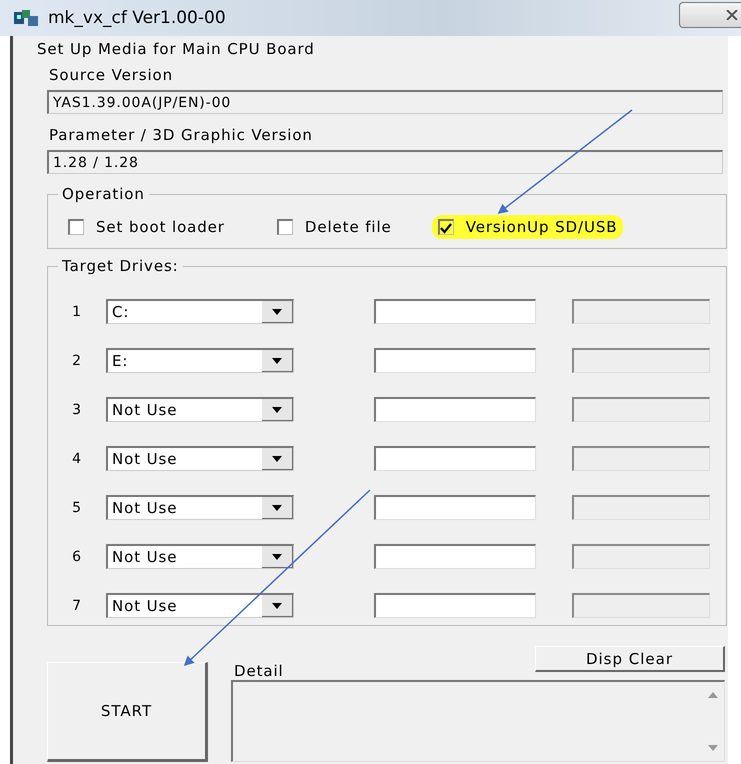 This screenshot has width=741, height=764. What do you see at coordinates (77, 312) in the screenshot?
I see `drive-number: 1` at bounding box center [77, 312].